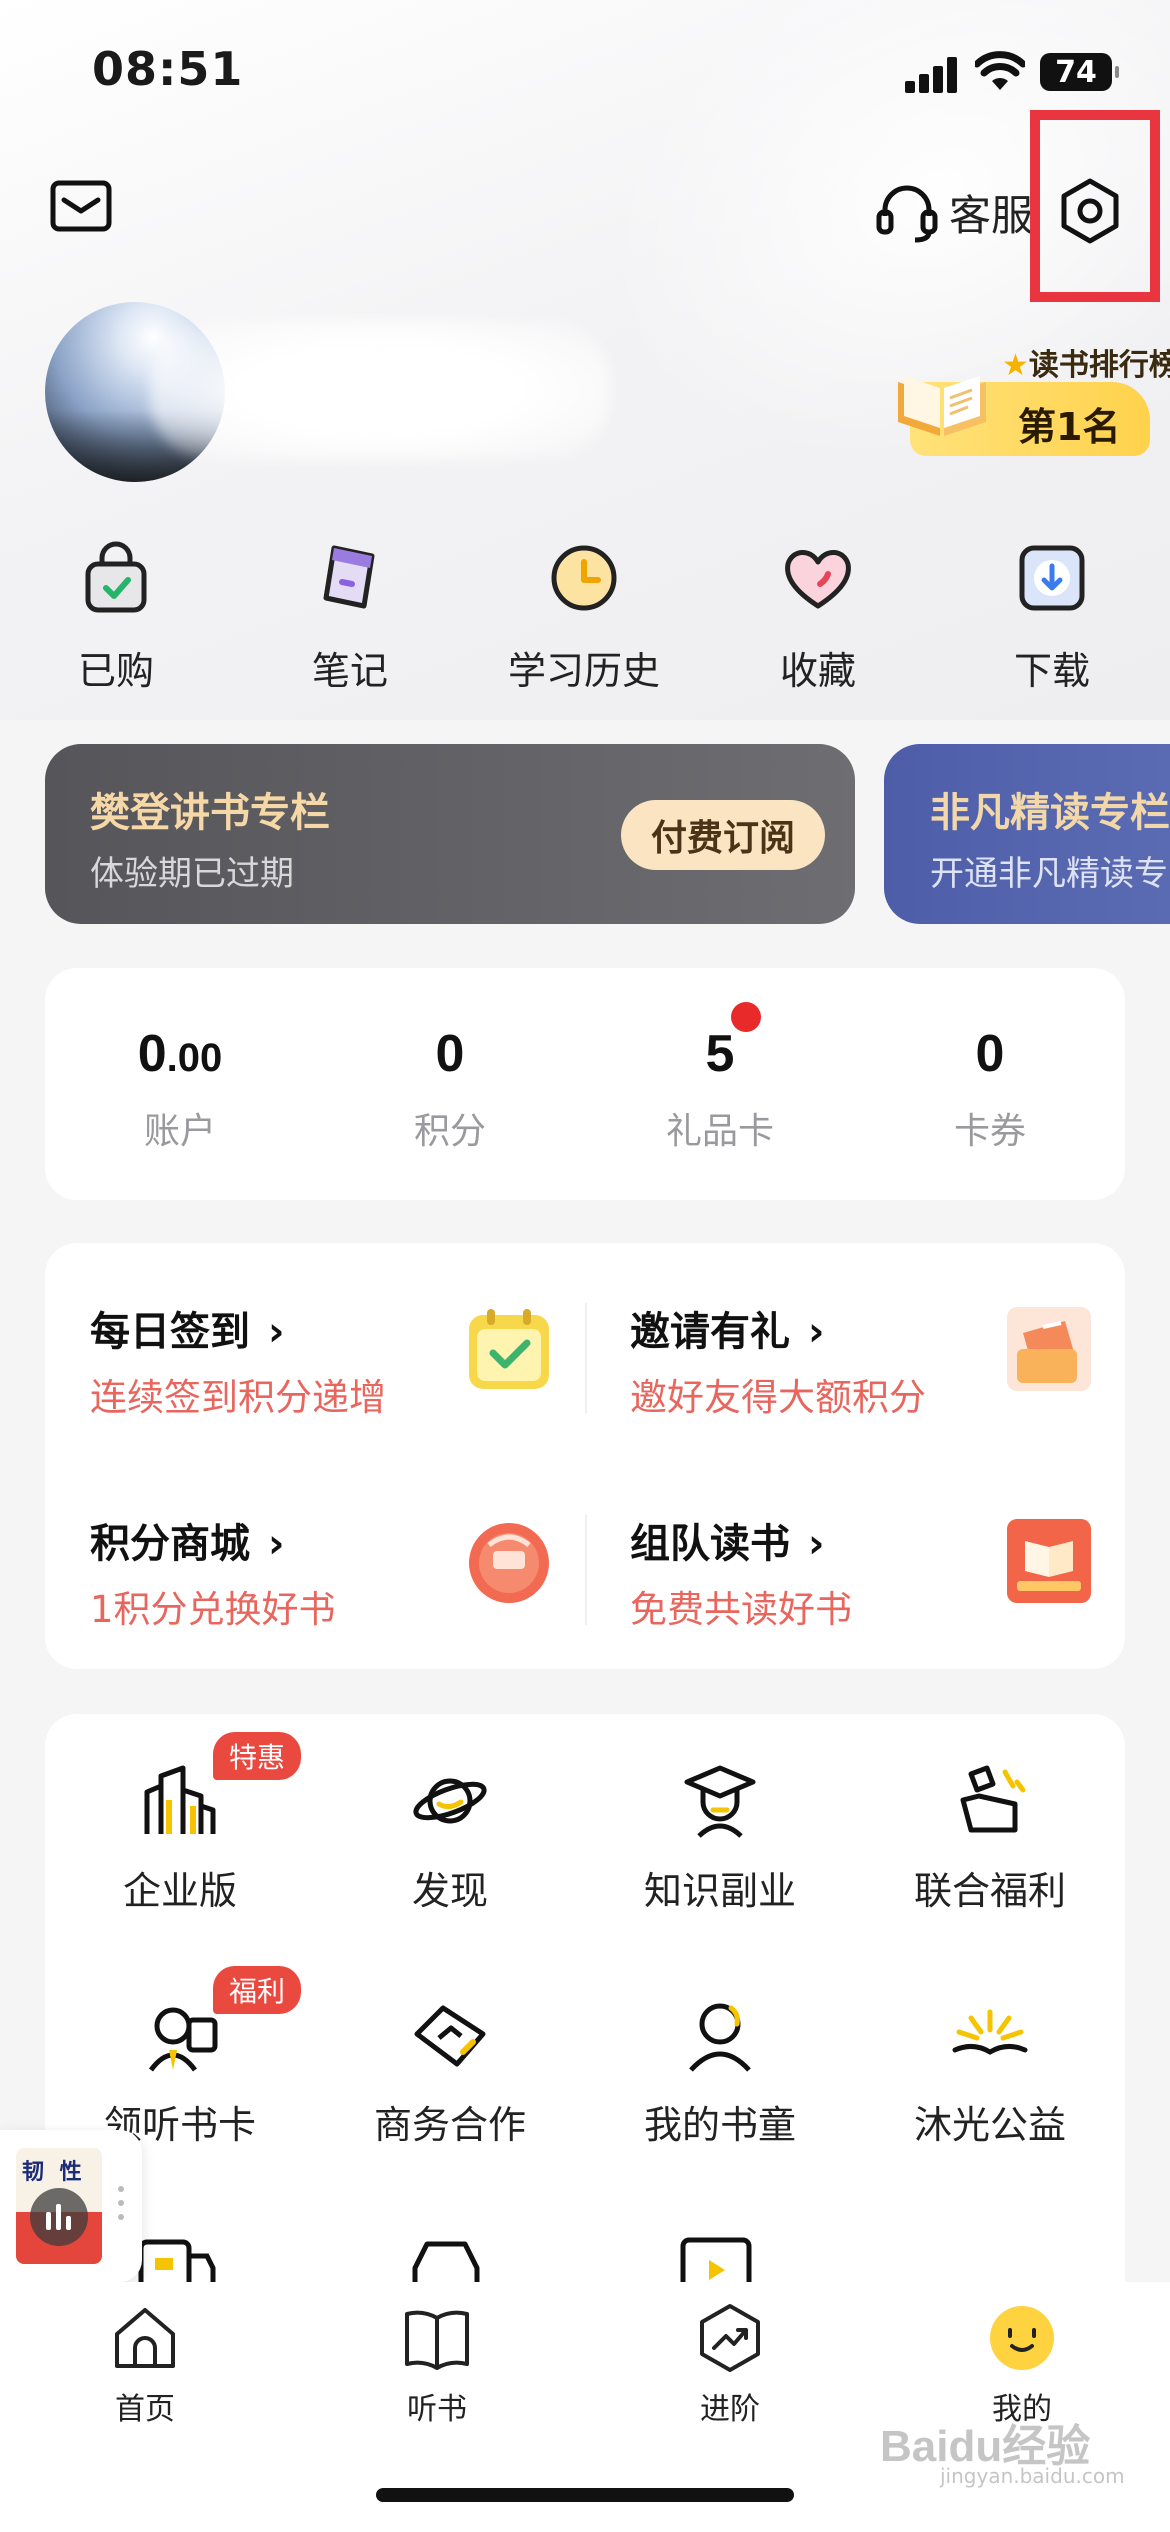 The height and width of the screenshot is (2532, 1170). Describe the element at coordinates (720, 1089) in the screenshot. I see `stat-gift-cards: 5 礼品卡` at that location.